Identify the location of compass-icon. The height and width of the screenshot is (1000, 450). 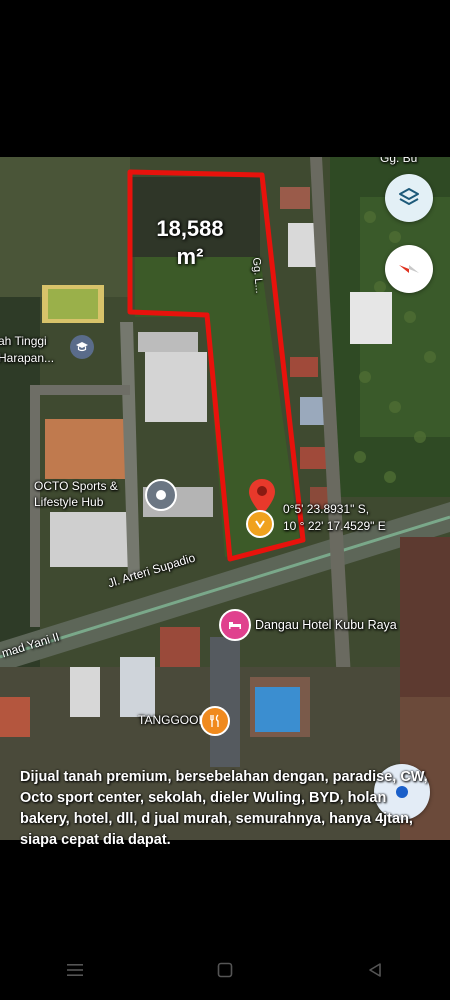
(409, 269).